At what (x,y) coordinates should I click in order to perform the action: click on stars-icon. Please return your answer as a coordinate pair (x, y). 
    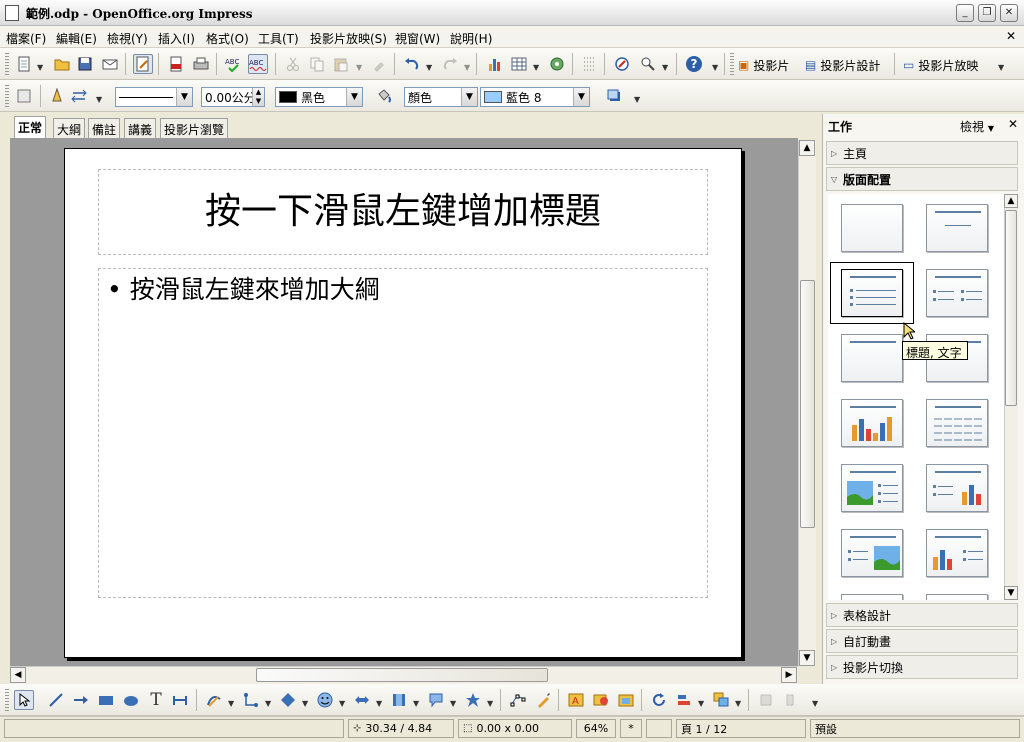
    Looking at the image, I should click on (473, 700).